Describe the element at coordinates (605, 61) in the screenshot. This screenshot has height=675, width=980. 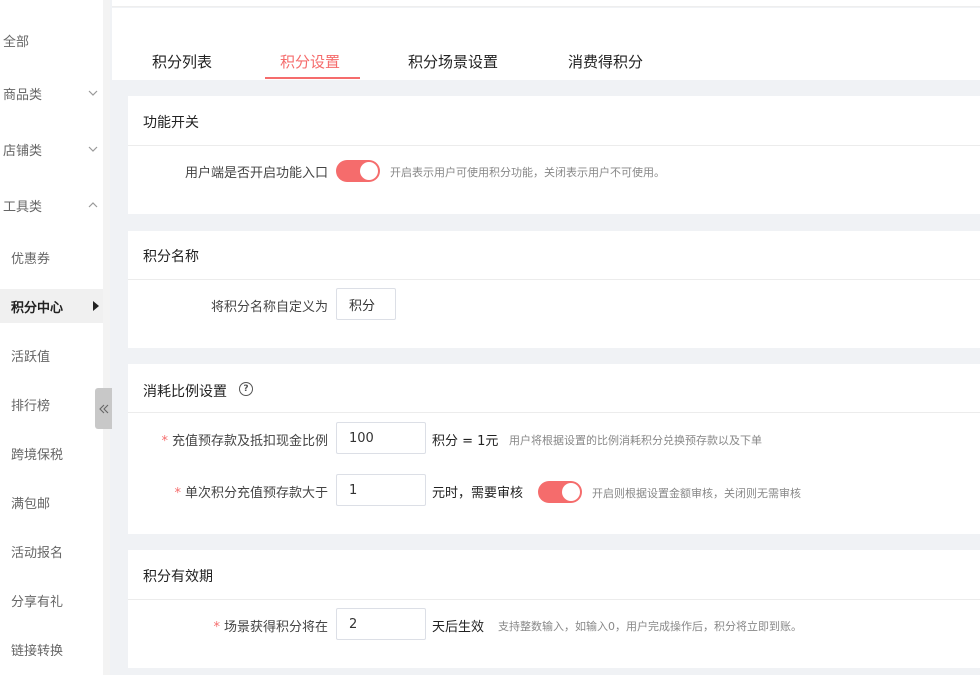
I see `tab-consume-earn-points: 消费得积分` at that location.